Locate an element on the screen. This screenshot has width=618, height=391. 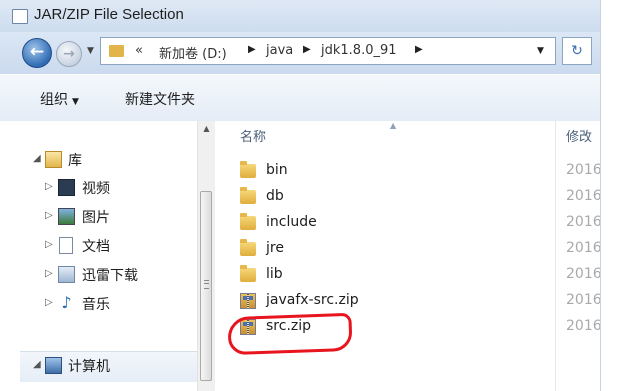
tree-item-videos: ▷ 视频 is located at coordinates (95, 189).